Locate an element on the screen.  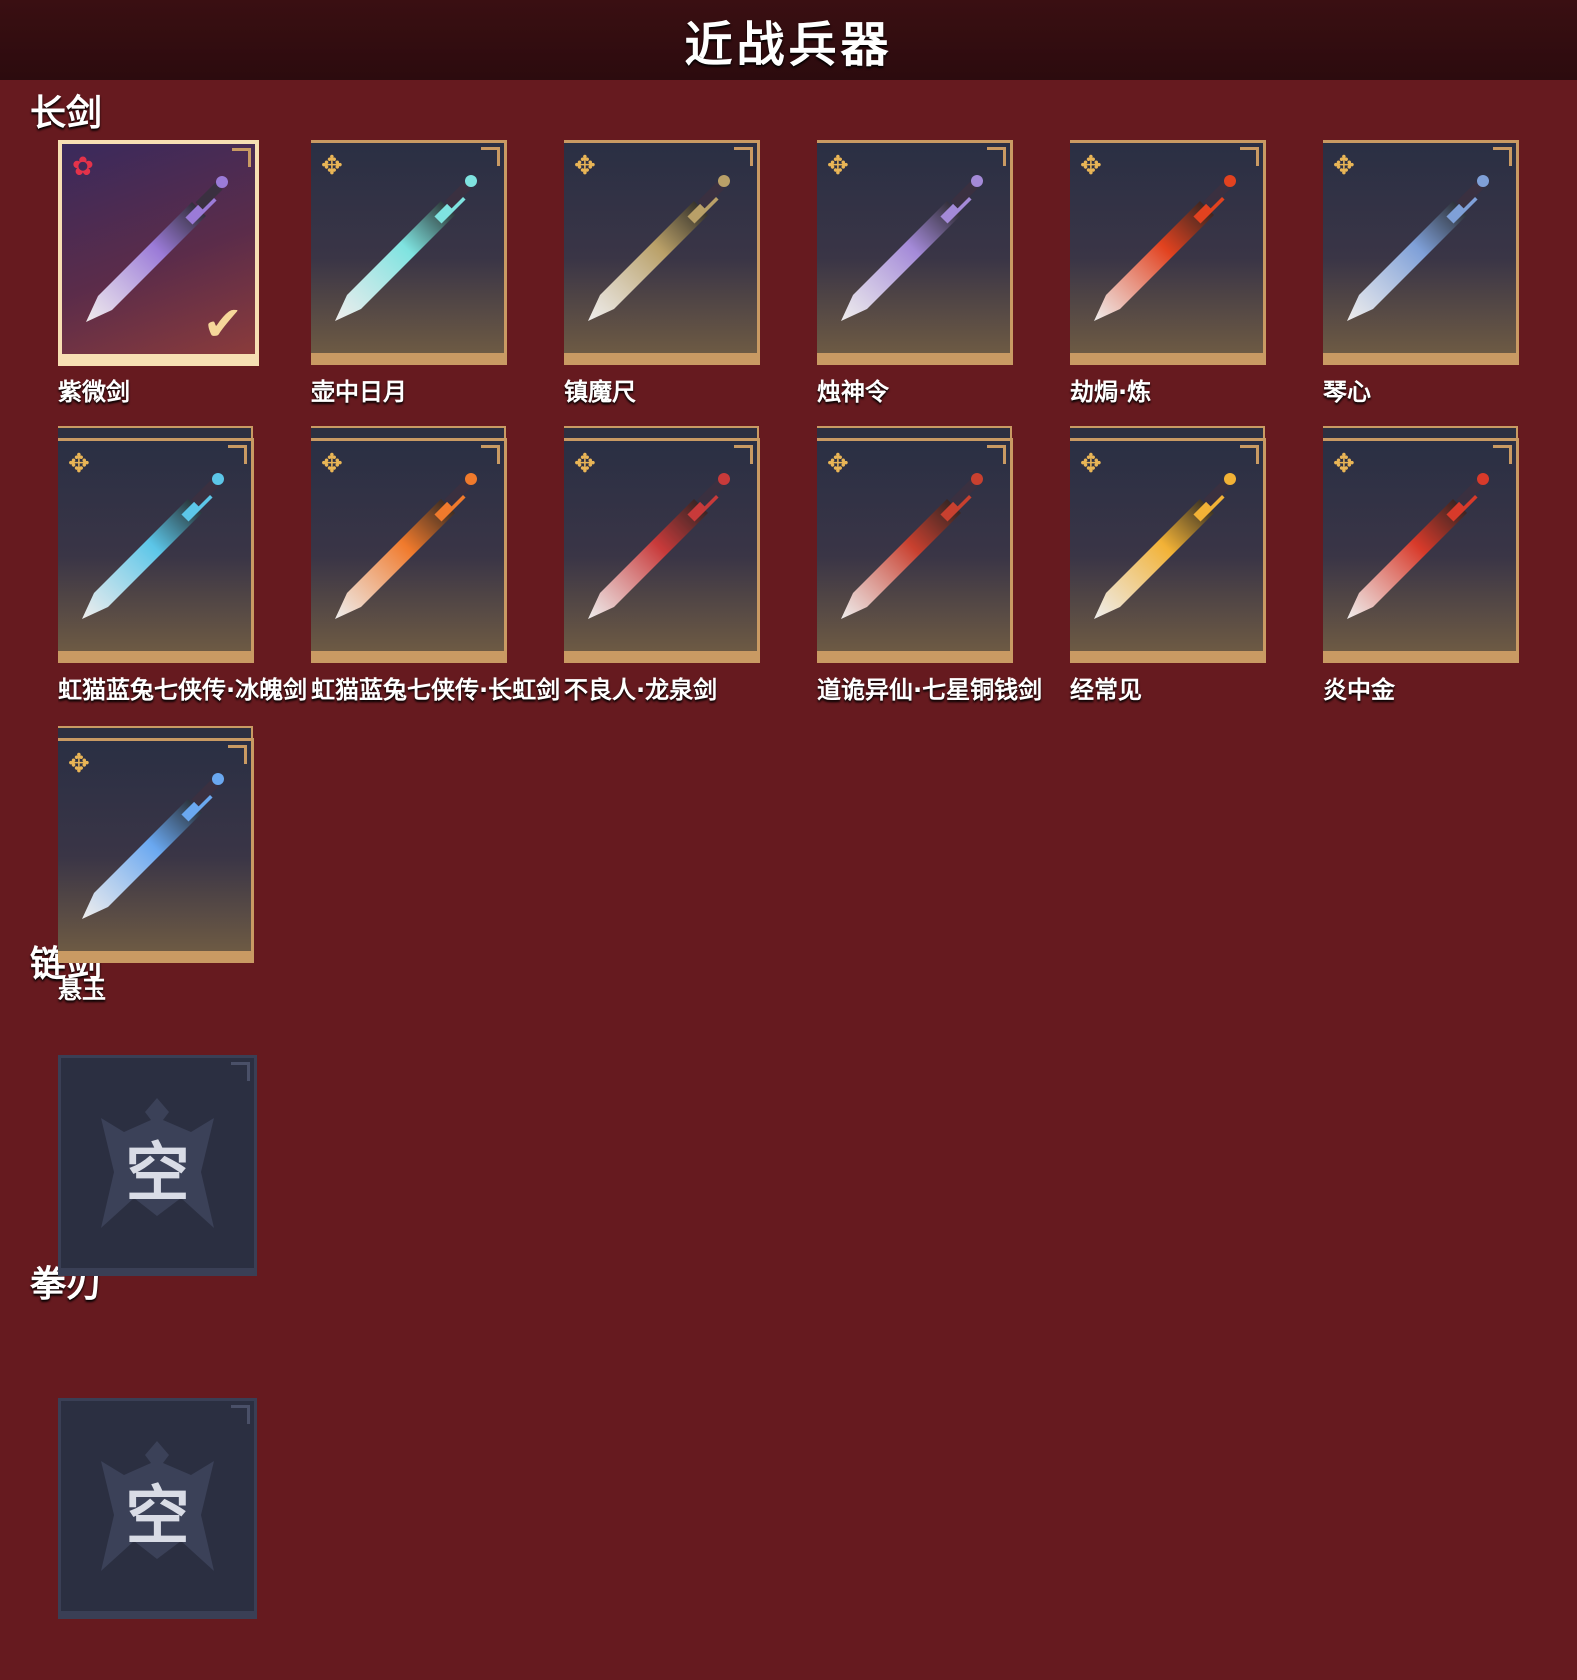
weapon-card: ✥ 虹猫蓝兔七侠传·冰魄剑 is located at coordinates (182, 565).